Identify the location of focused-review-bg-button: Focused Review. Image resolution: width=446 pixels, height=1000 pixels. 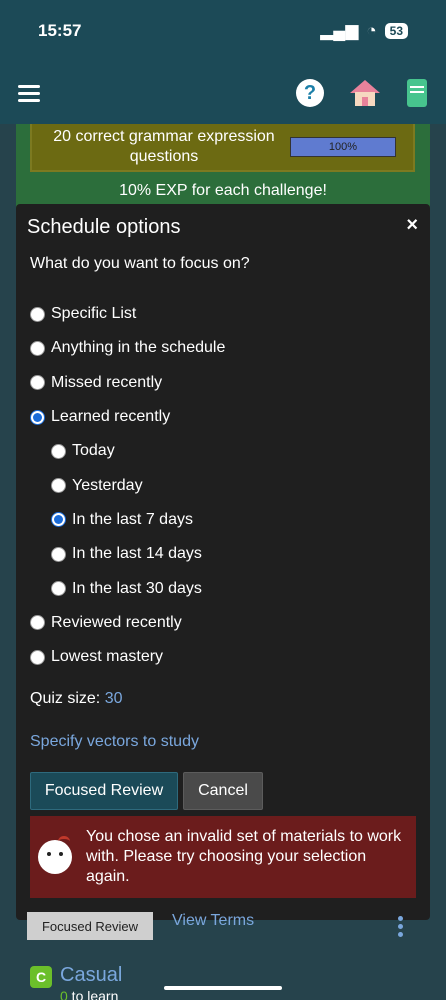
(90, 926).